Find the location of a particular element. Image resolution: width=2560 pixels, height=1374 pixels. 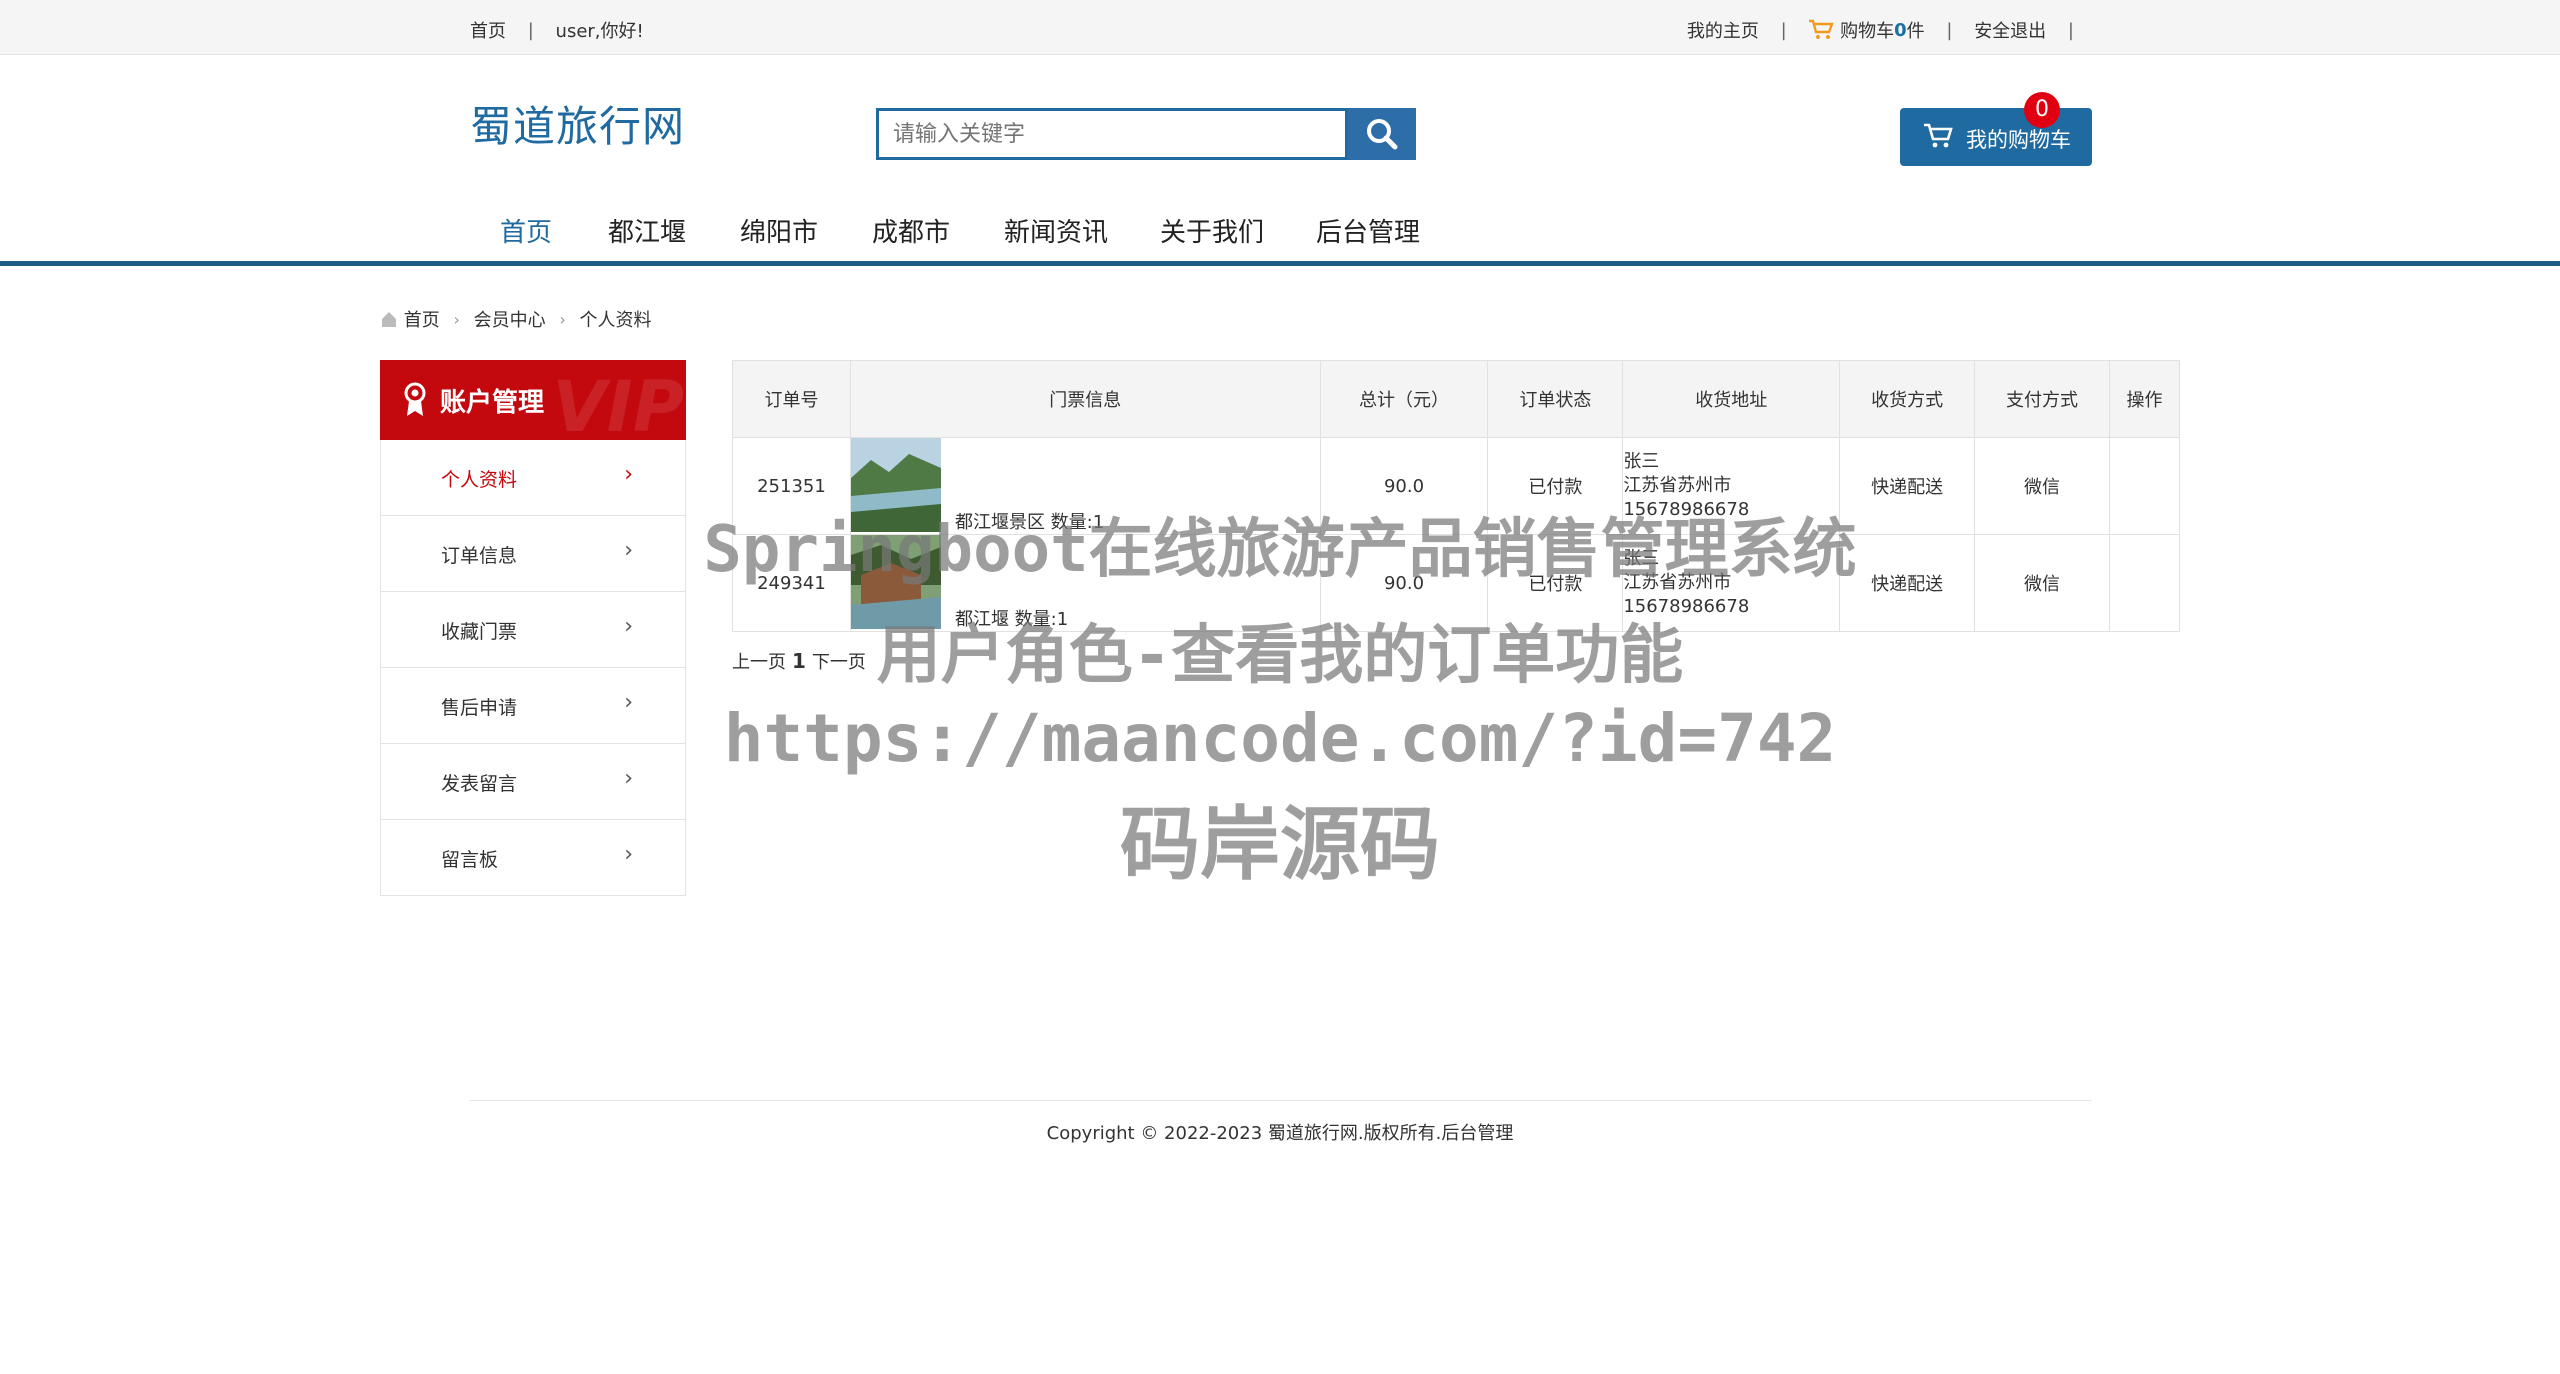

col-header-action: 操作 is located at coordinates (2144, 399).